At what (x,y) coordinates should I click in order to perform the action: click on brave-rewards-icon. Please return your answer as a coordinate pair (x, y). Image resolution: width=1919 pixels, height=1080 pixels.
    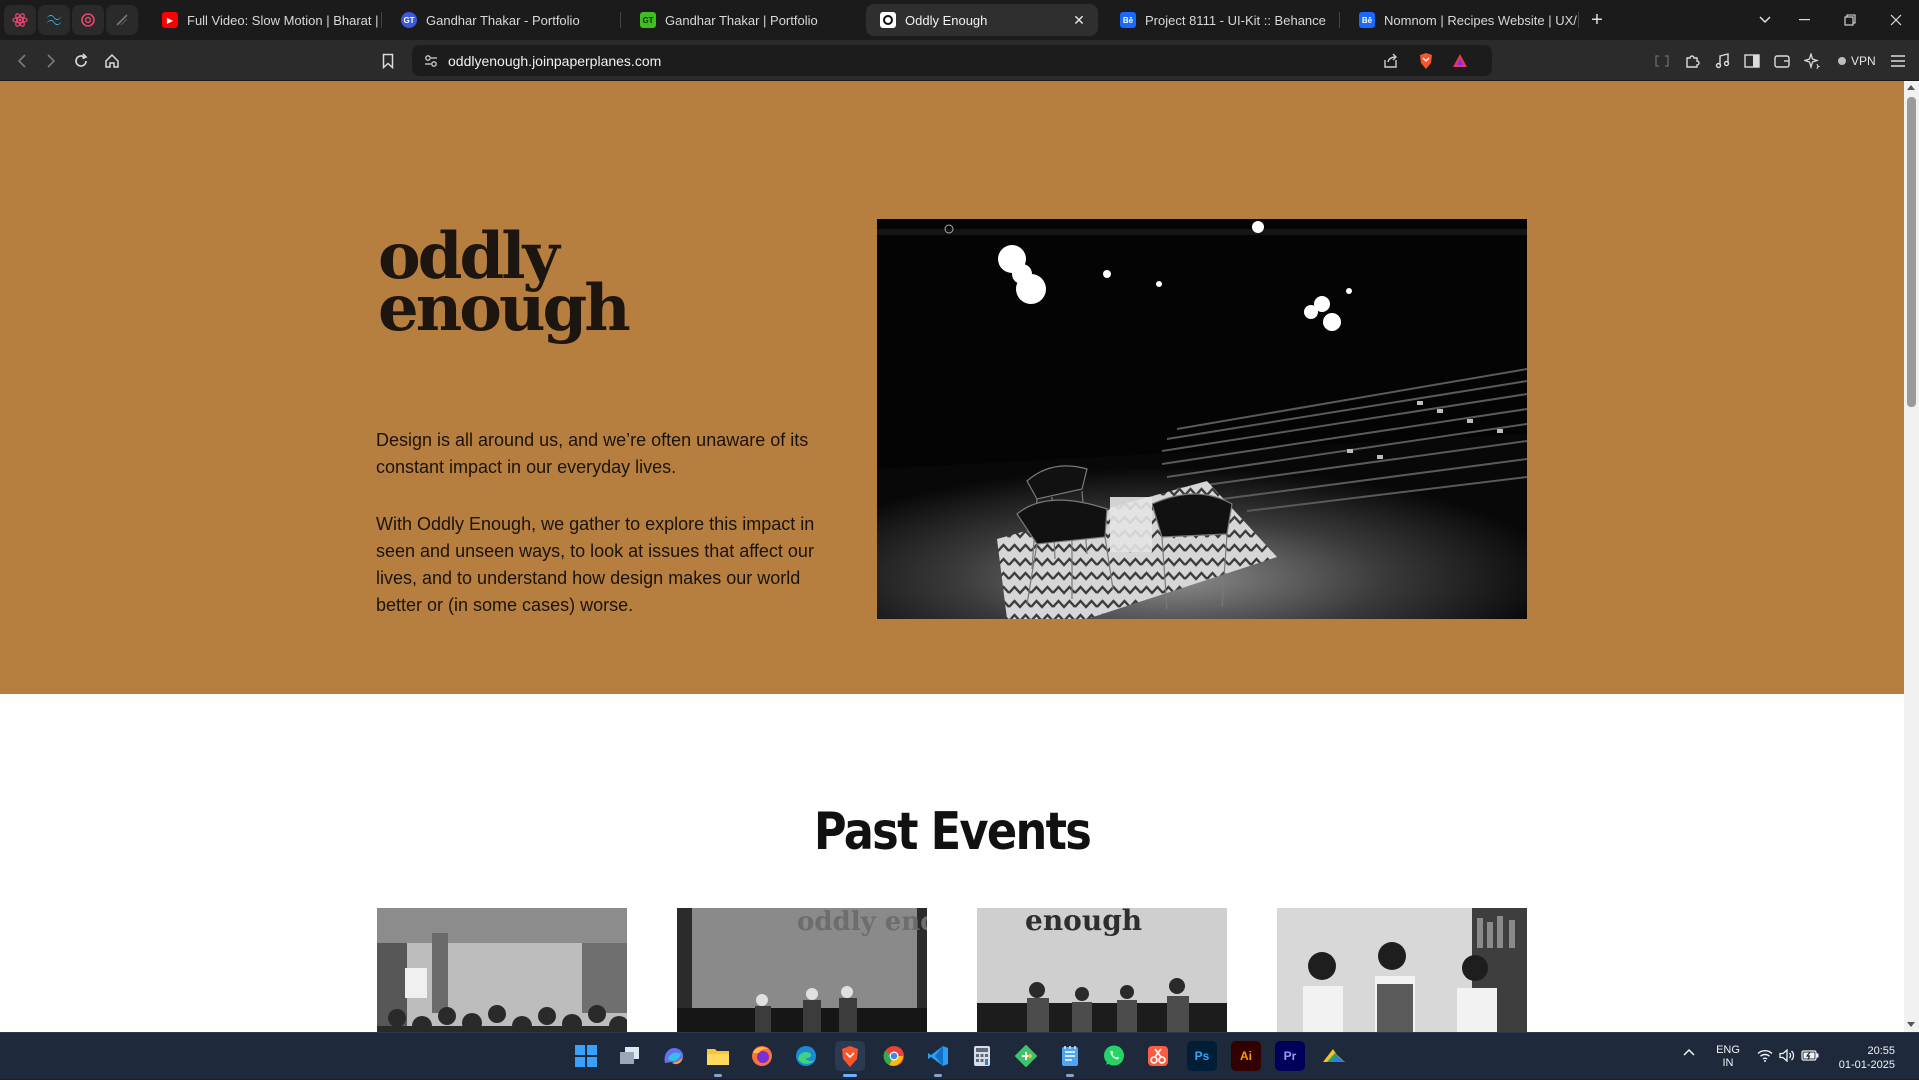
    Looking at the image, I should click on (1460, 60).